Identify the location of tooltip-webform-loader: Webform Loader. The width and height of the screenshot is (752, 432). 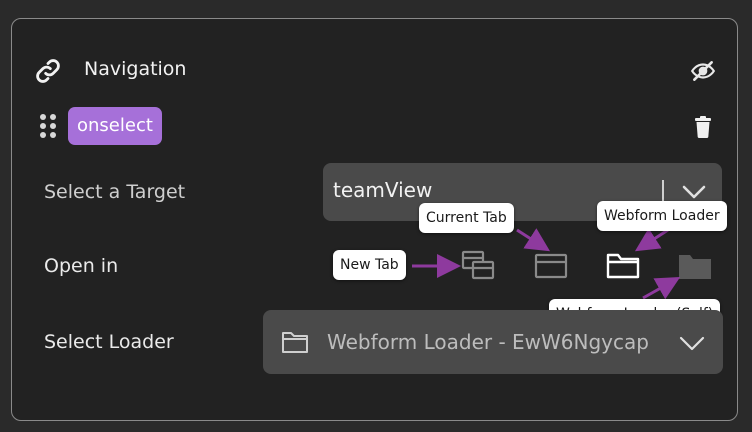
(662, 216).